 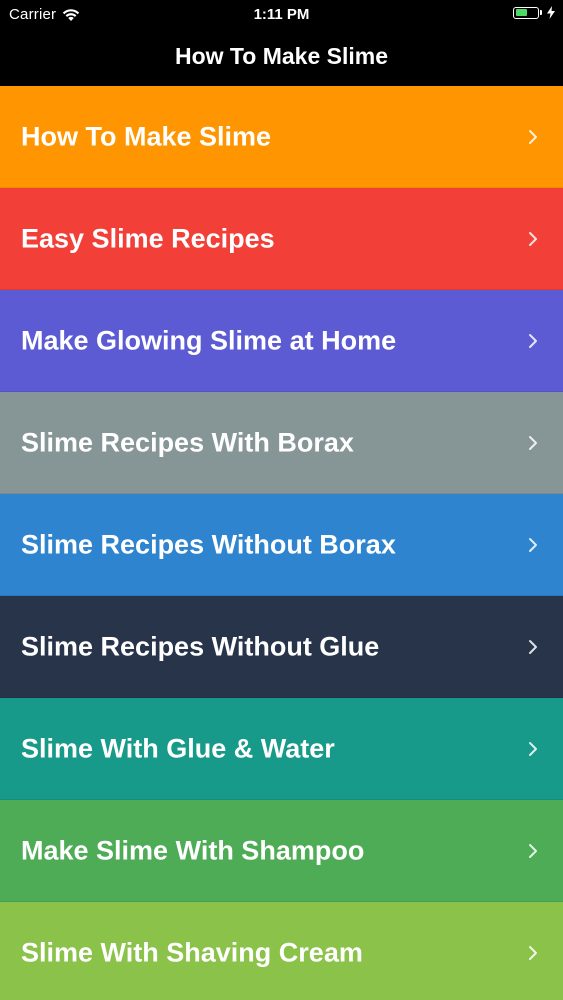 What do you see at coordinates (521, 12) in the screenshot?
I see `battery-level` at bounding box center [521, 12].